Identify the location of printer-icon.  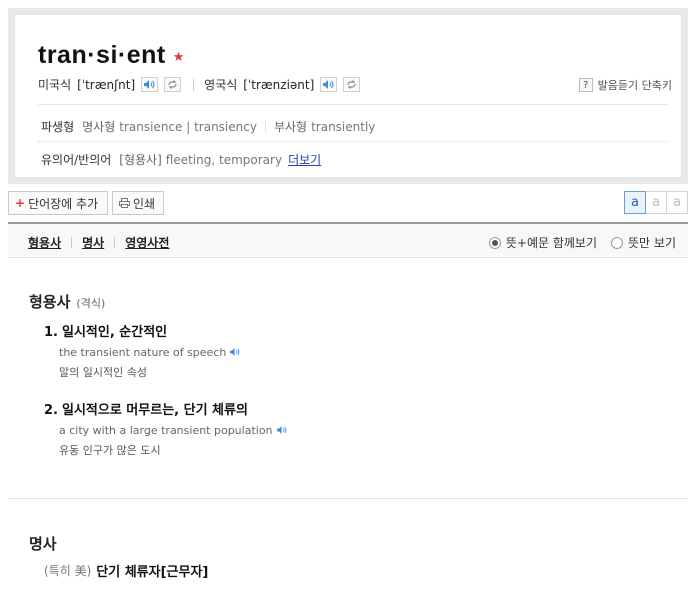
(124, 203).